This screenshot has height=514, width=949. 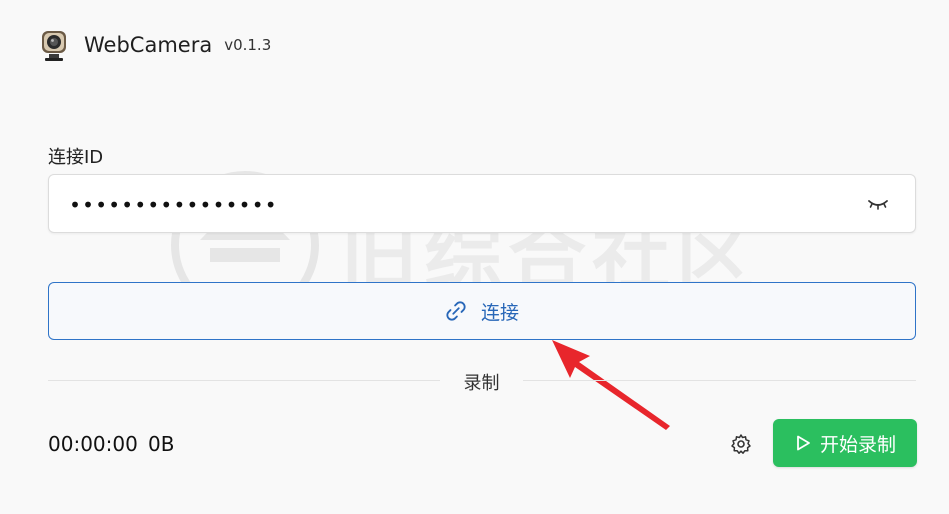 What do you see at coordinates (54, 46) in the screenshot?
I see `webcam-icon` at bounding box center [54, 46].